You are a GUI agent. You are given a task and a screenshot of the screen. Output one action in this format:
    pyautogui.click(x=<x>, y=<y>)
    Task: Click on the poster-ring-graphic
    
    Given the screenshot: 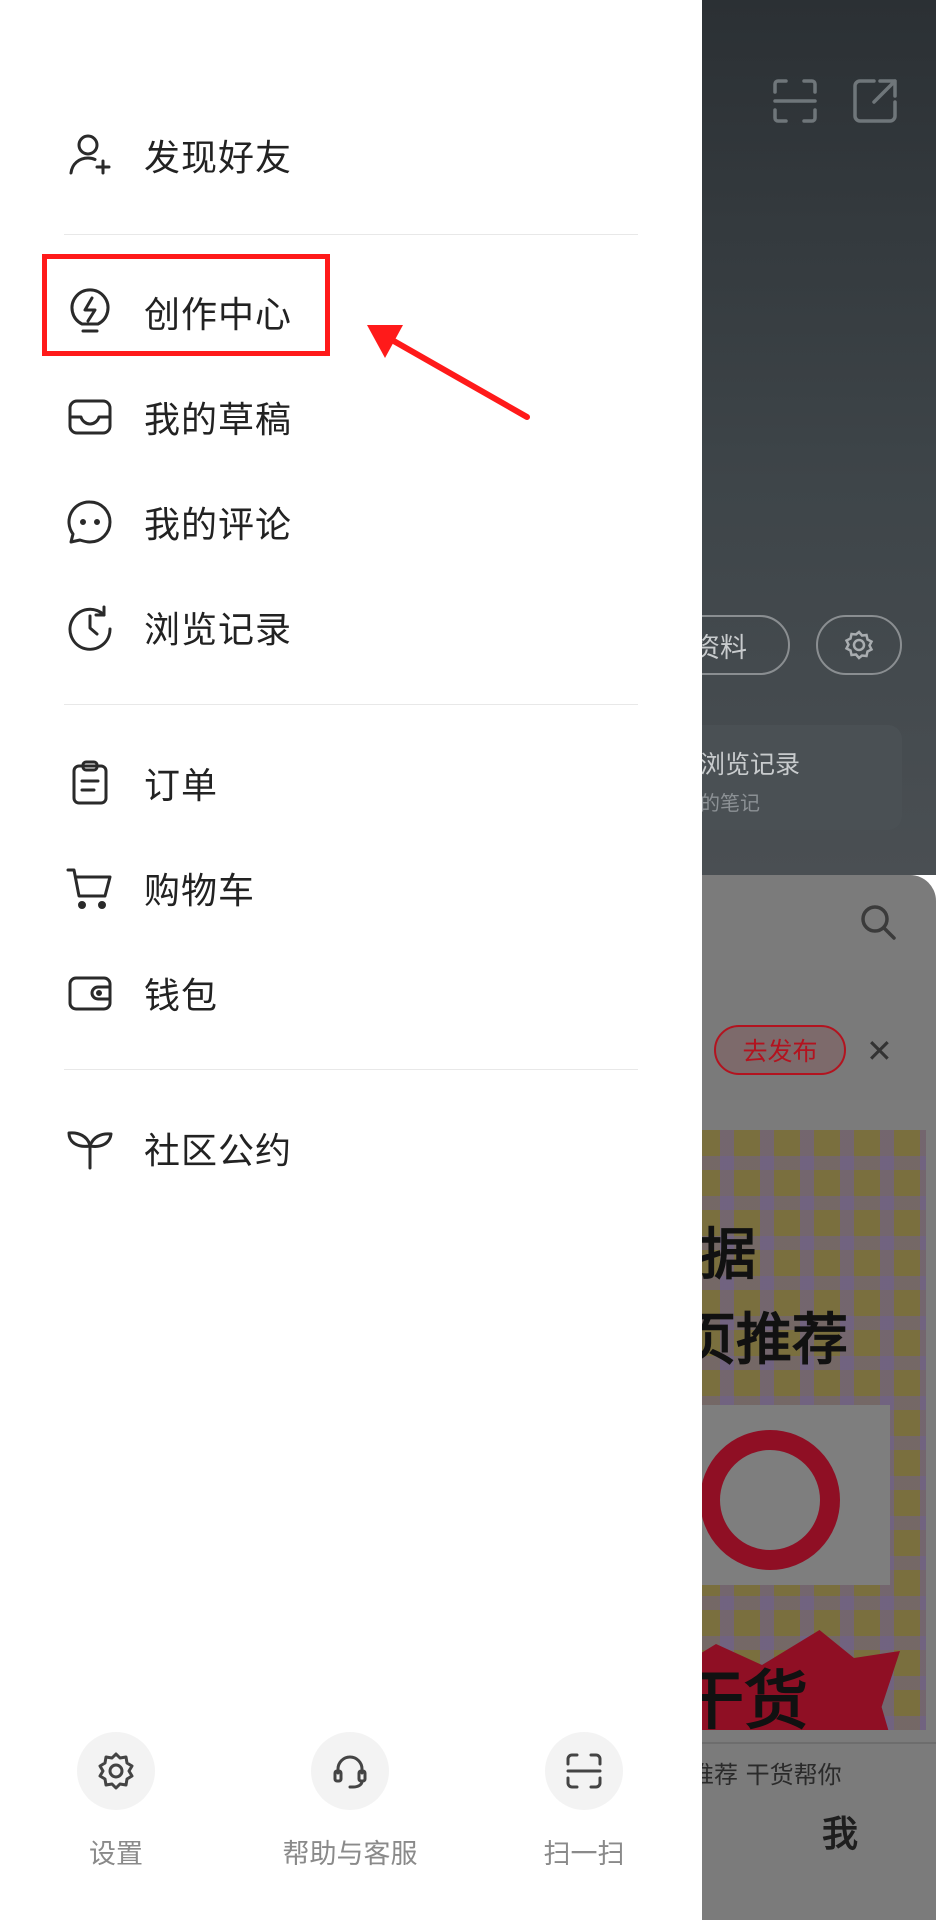 What is the action you would take?
    pyautogui.click(x=770, y=1500)
    